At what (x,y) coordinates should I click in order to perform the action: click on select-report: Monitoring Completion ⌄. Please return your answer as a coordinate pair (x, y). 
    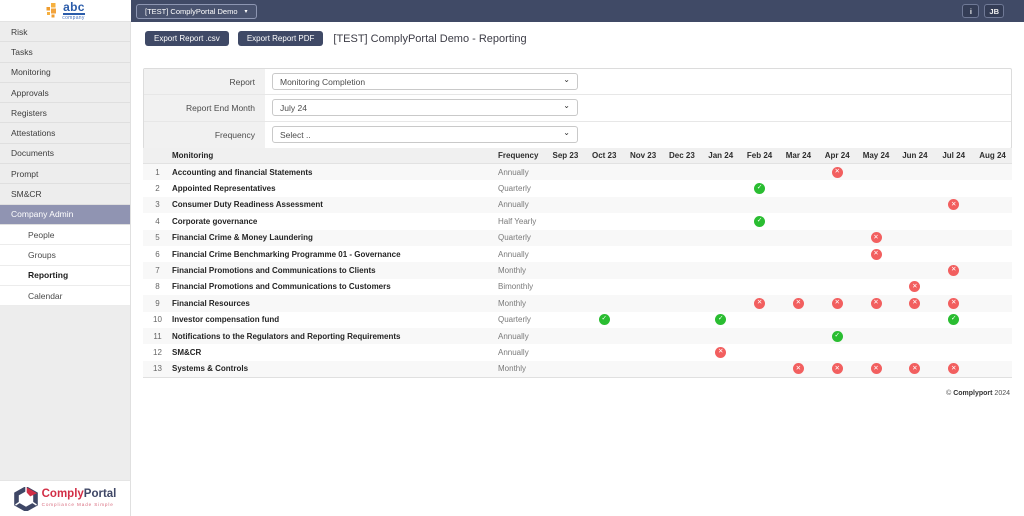
    Looking at the image, I should click on (425, 82).